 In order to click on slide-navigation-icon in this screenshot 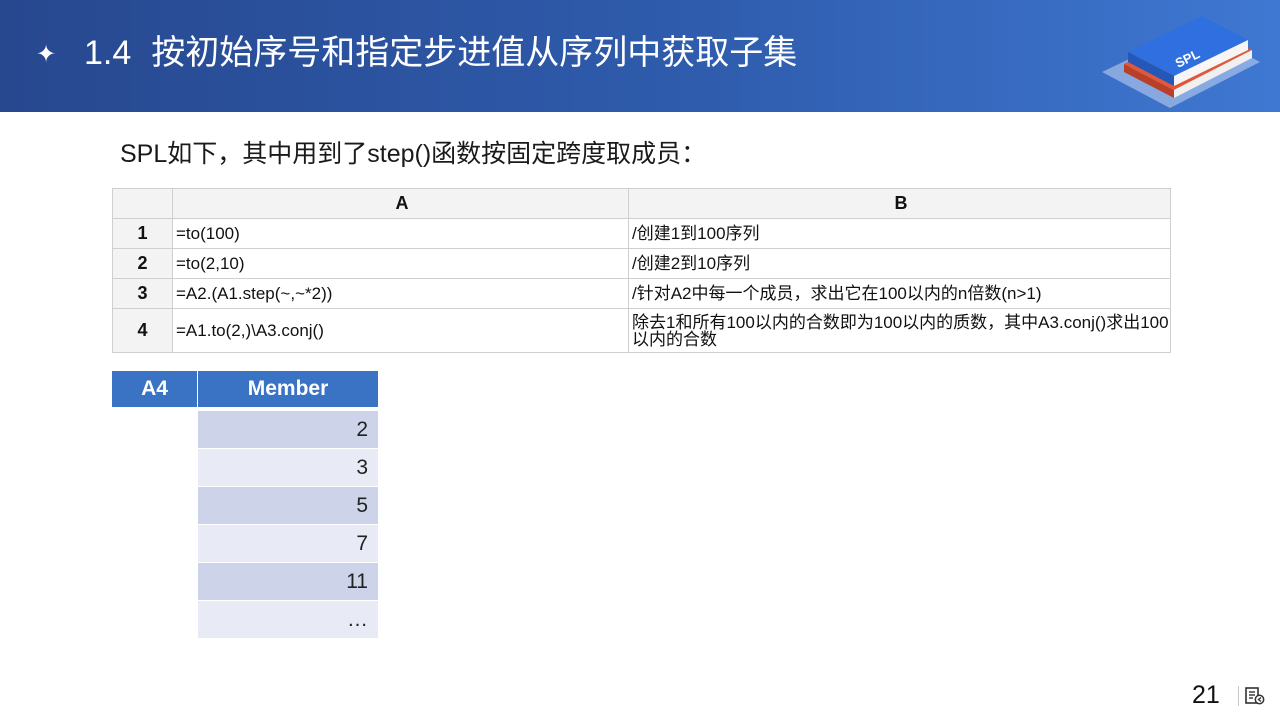, I will do `click(1255, 696)`.